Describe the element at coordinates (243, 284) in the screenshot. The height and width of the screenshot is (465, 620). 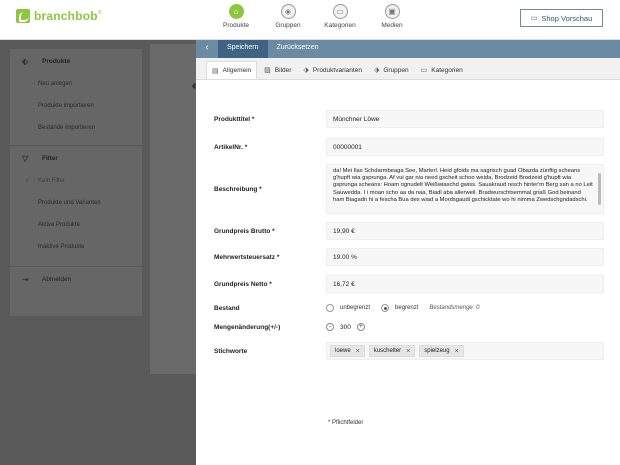
I see `net-price-label: Grundpreis Netto *` at that location.